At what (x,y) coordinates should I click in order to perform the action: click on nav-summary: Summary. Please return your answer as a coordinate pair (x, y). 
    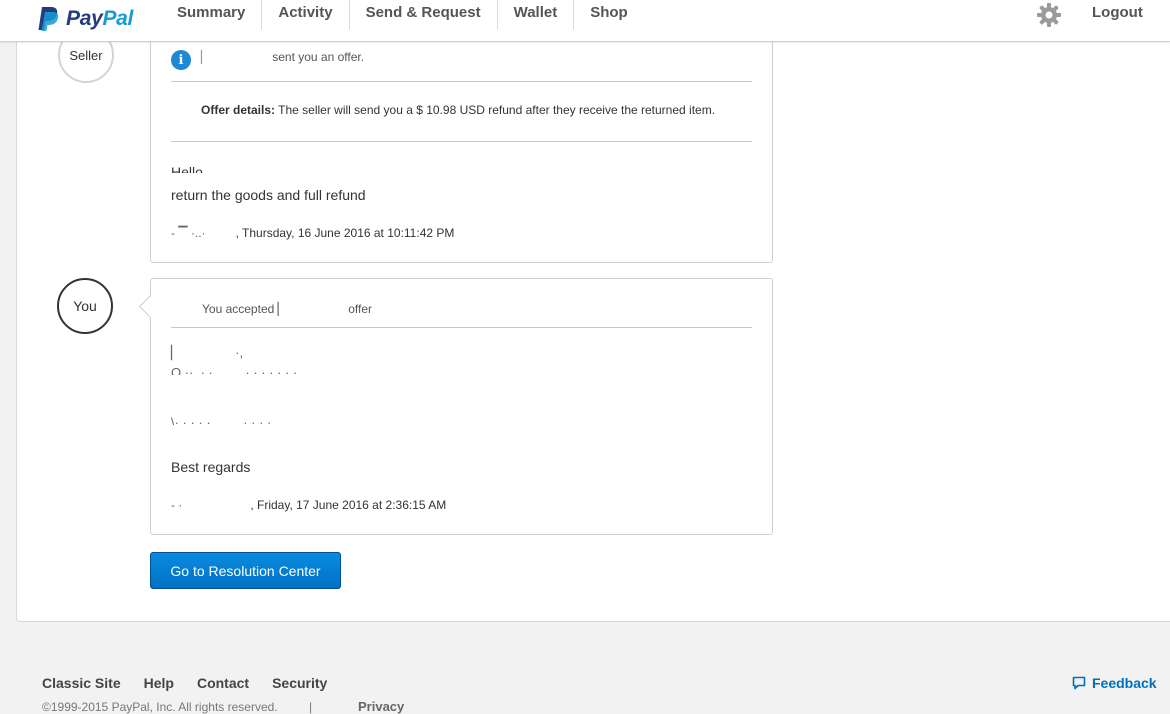
    Looking at the image, I should click on (212, 15).